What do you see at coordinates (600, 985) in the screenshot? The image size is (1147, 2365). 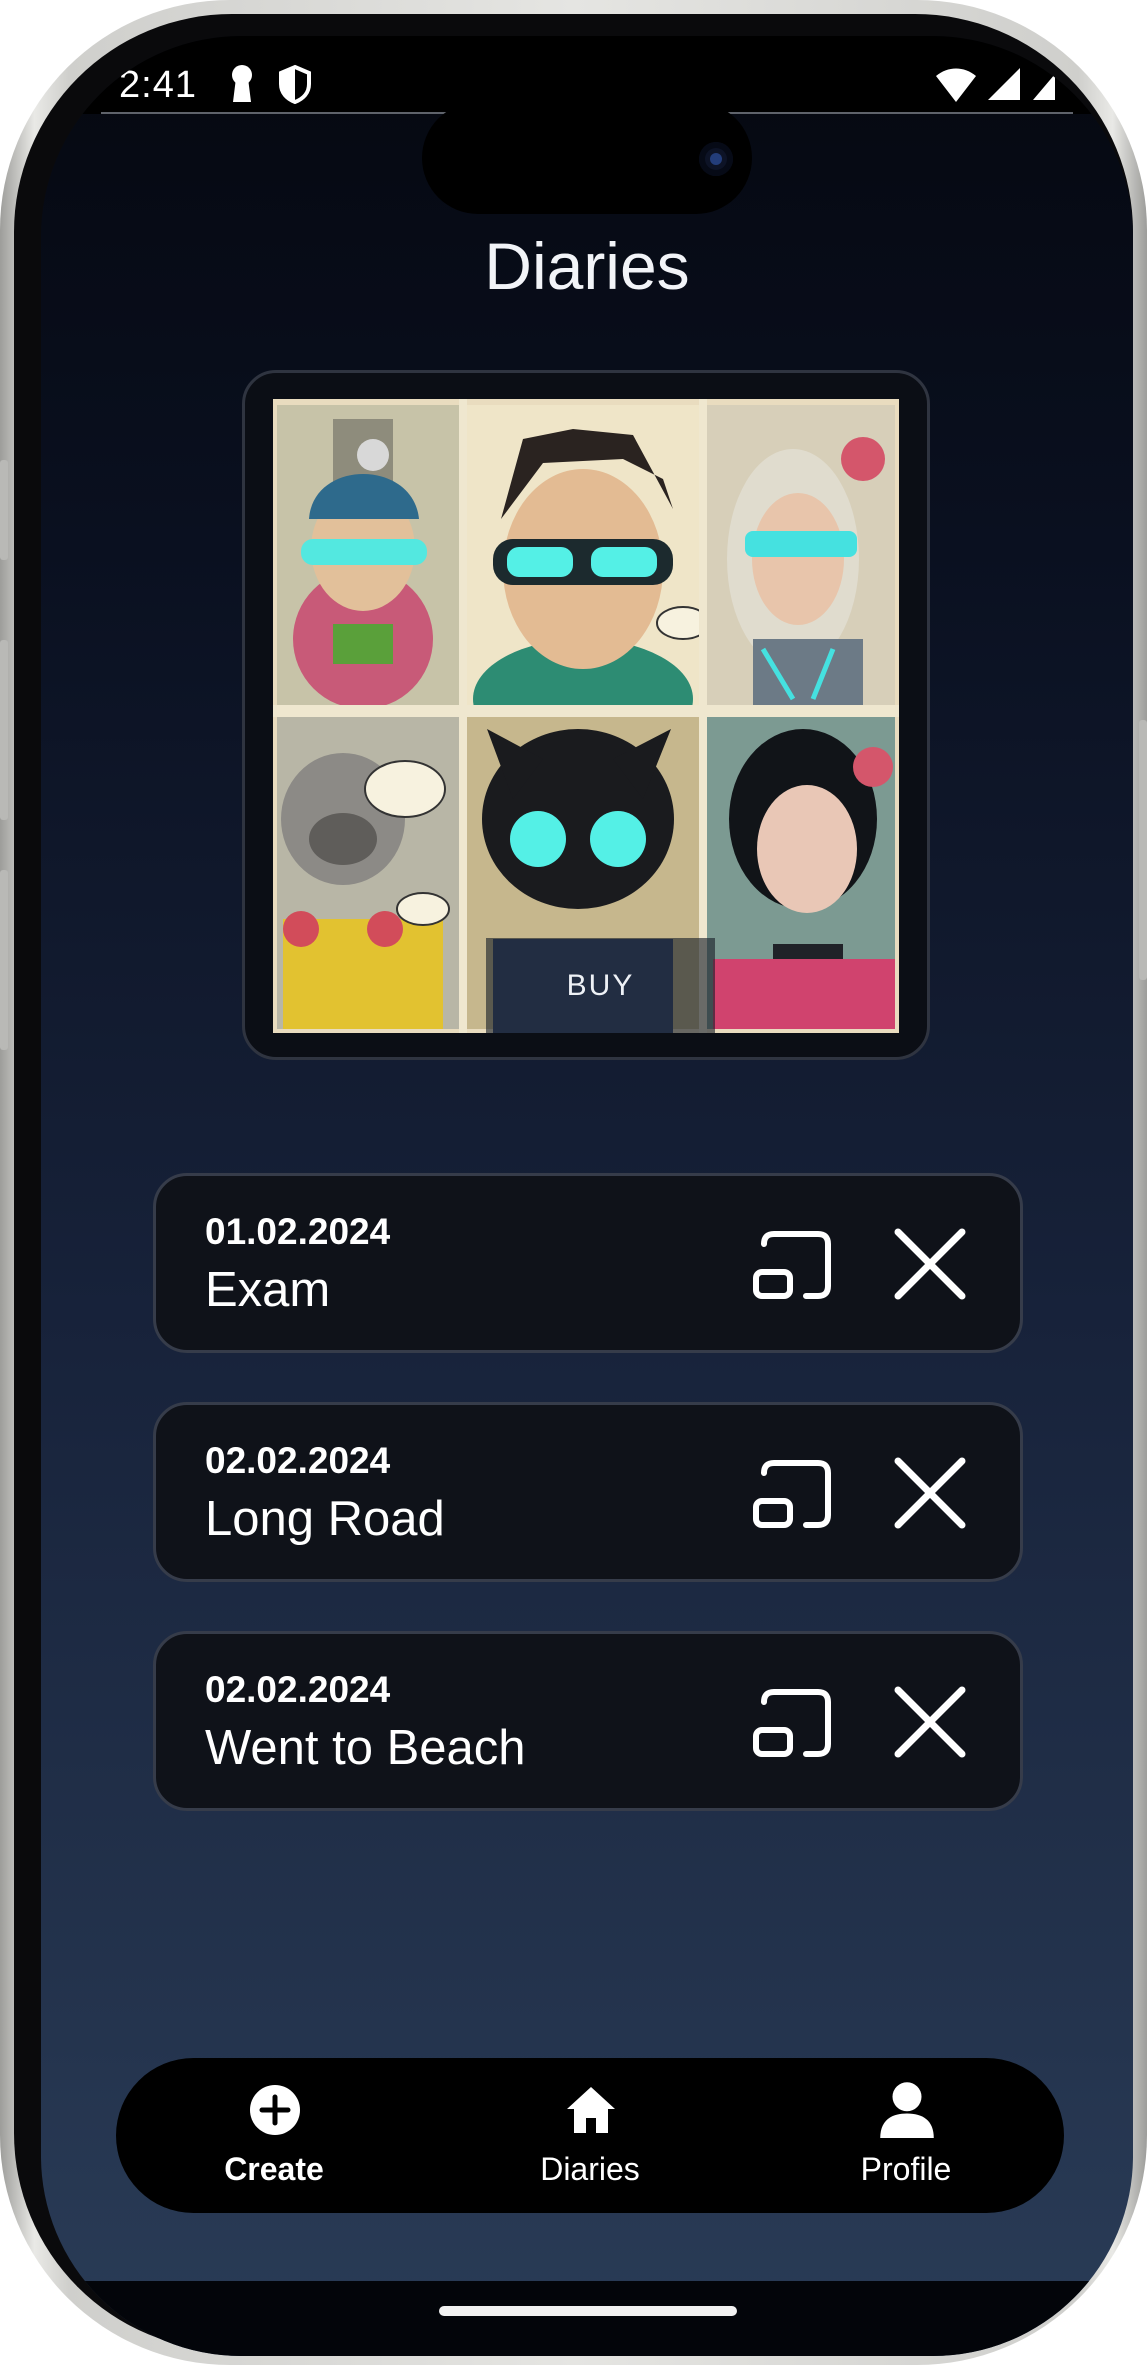 I see `buy-button: BUY` at bounding box center [600, 985].